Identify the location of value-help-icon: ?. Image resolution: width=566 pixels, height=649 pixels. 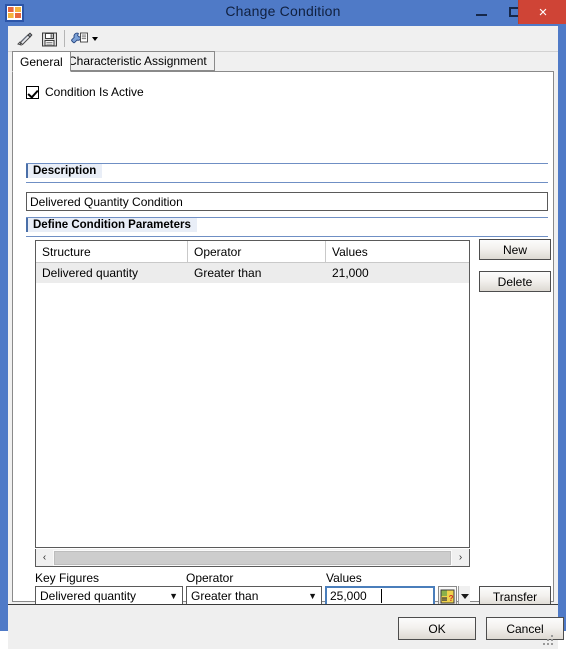
(447, 596).